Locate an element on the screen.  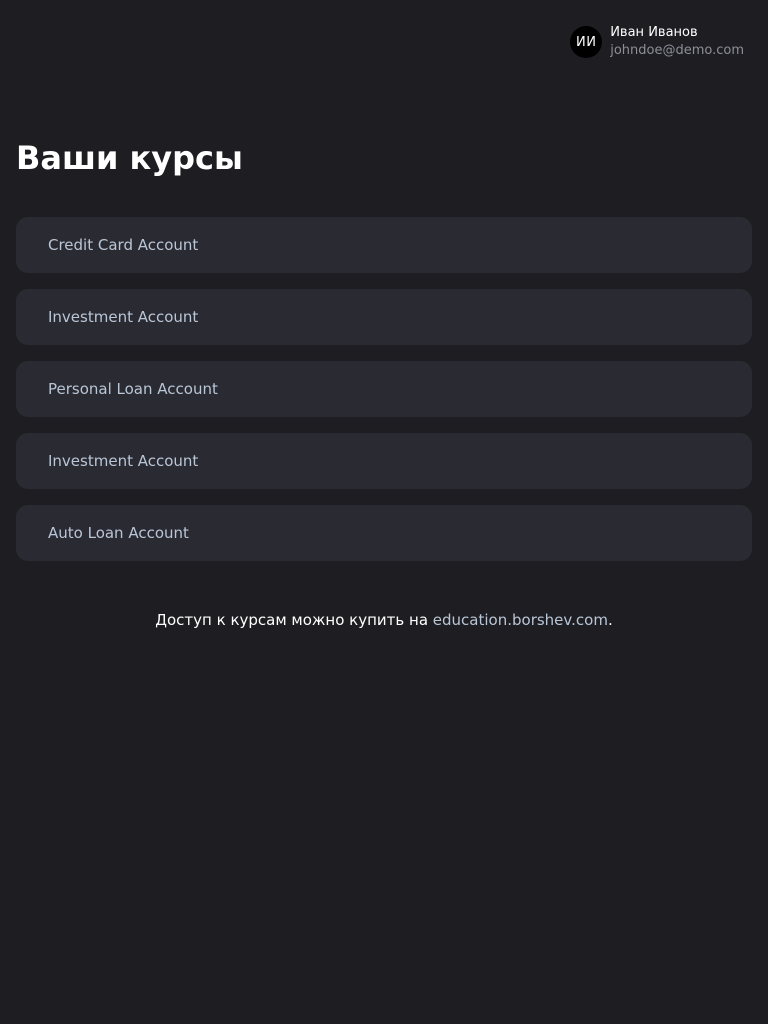
user-profile: ИИ Иван Иванов johndoe@demo.com is located at coordinates (657, 42).